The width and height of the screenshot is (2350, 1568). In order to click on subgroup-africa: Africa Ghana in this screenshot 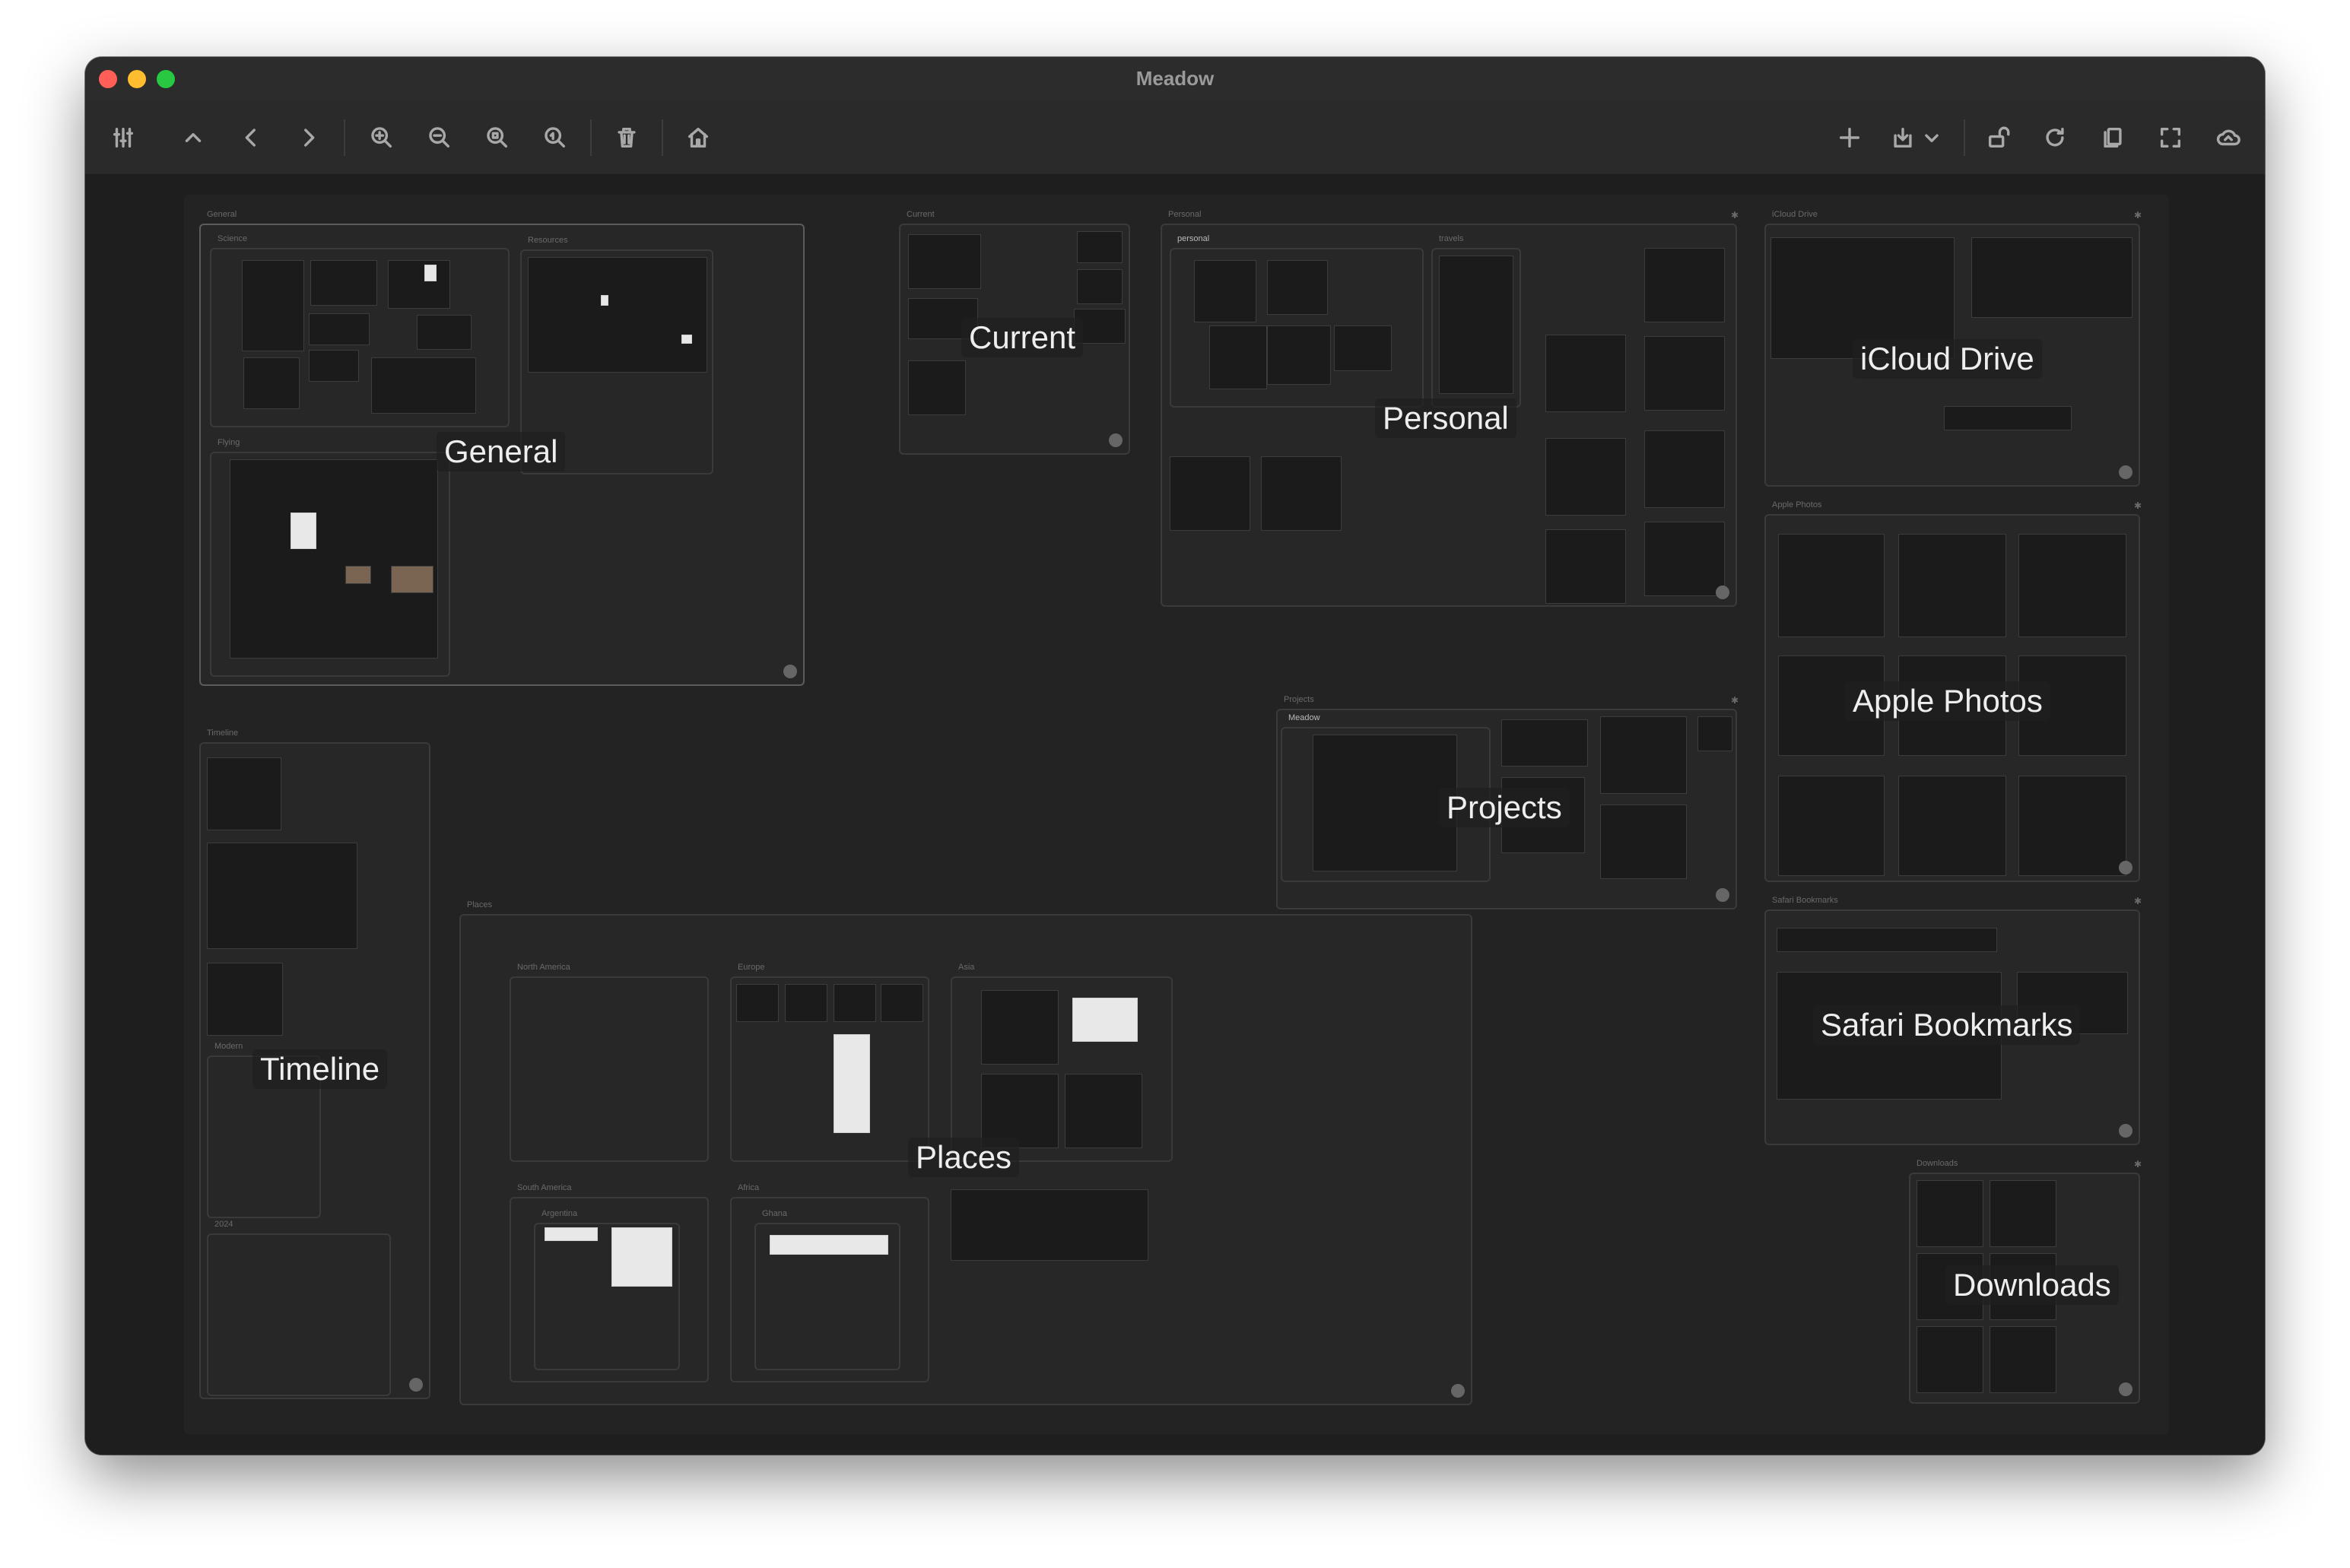, I will do `click(829, 1282)`.